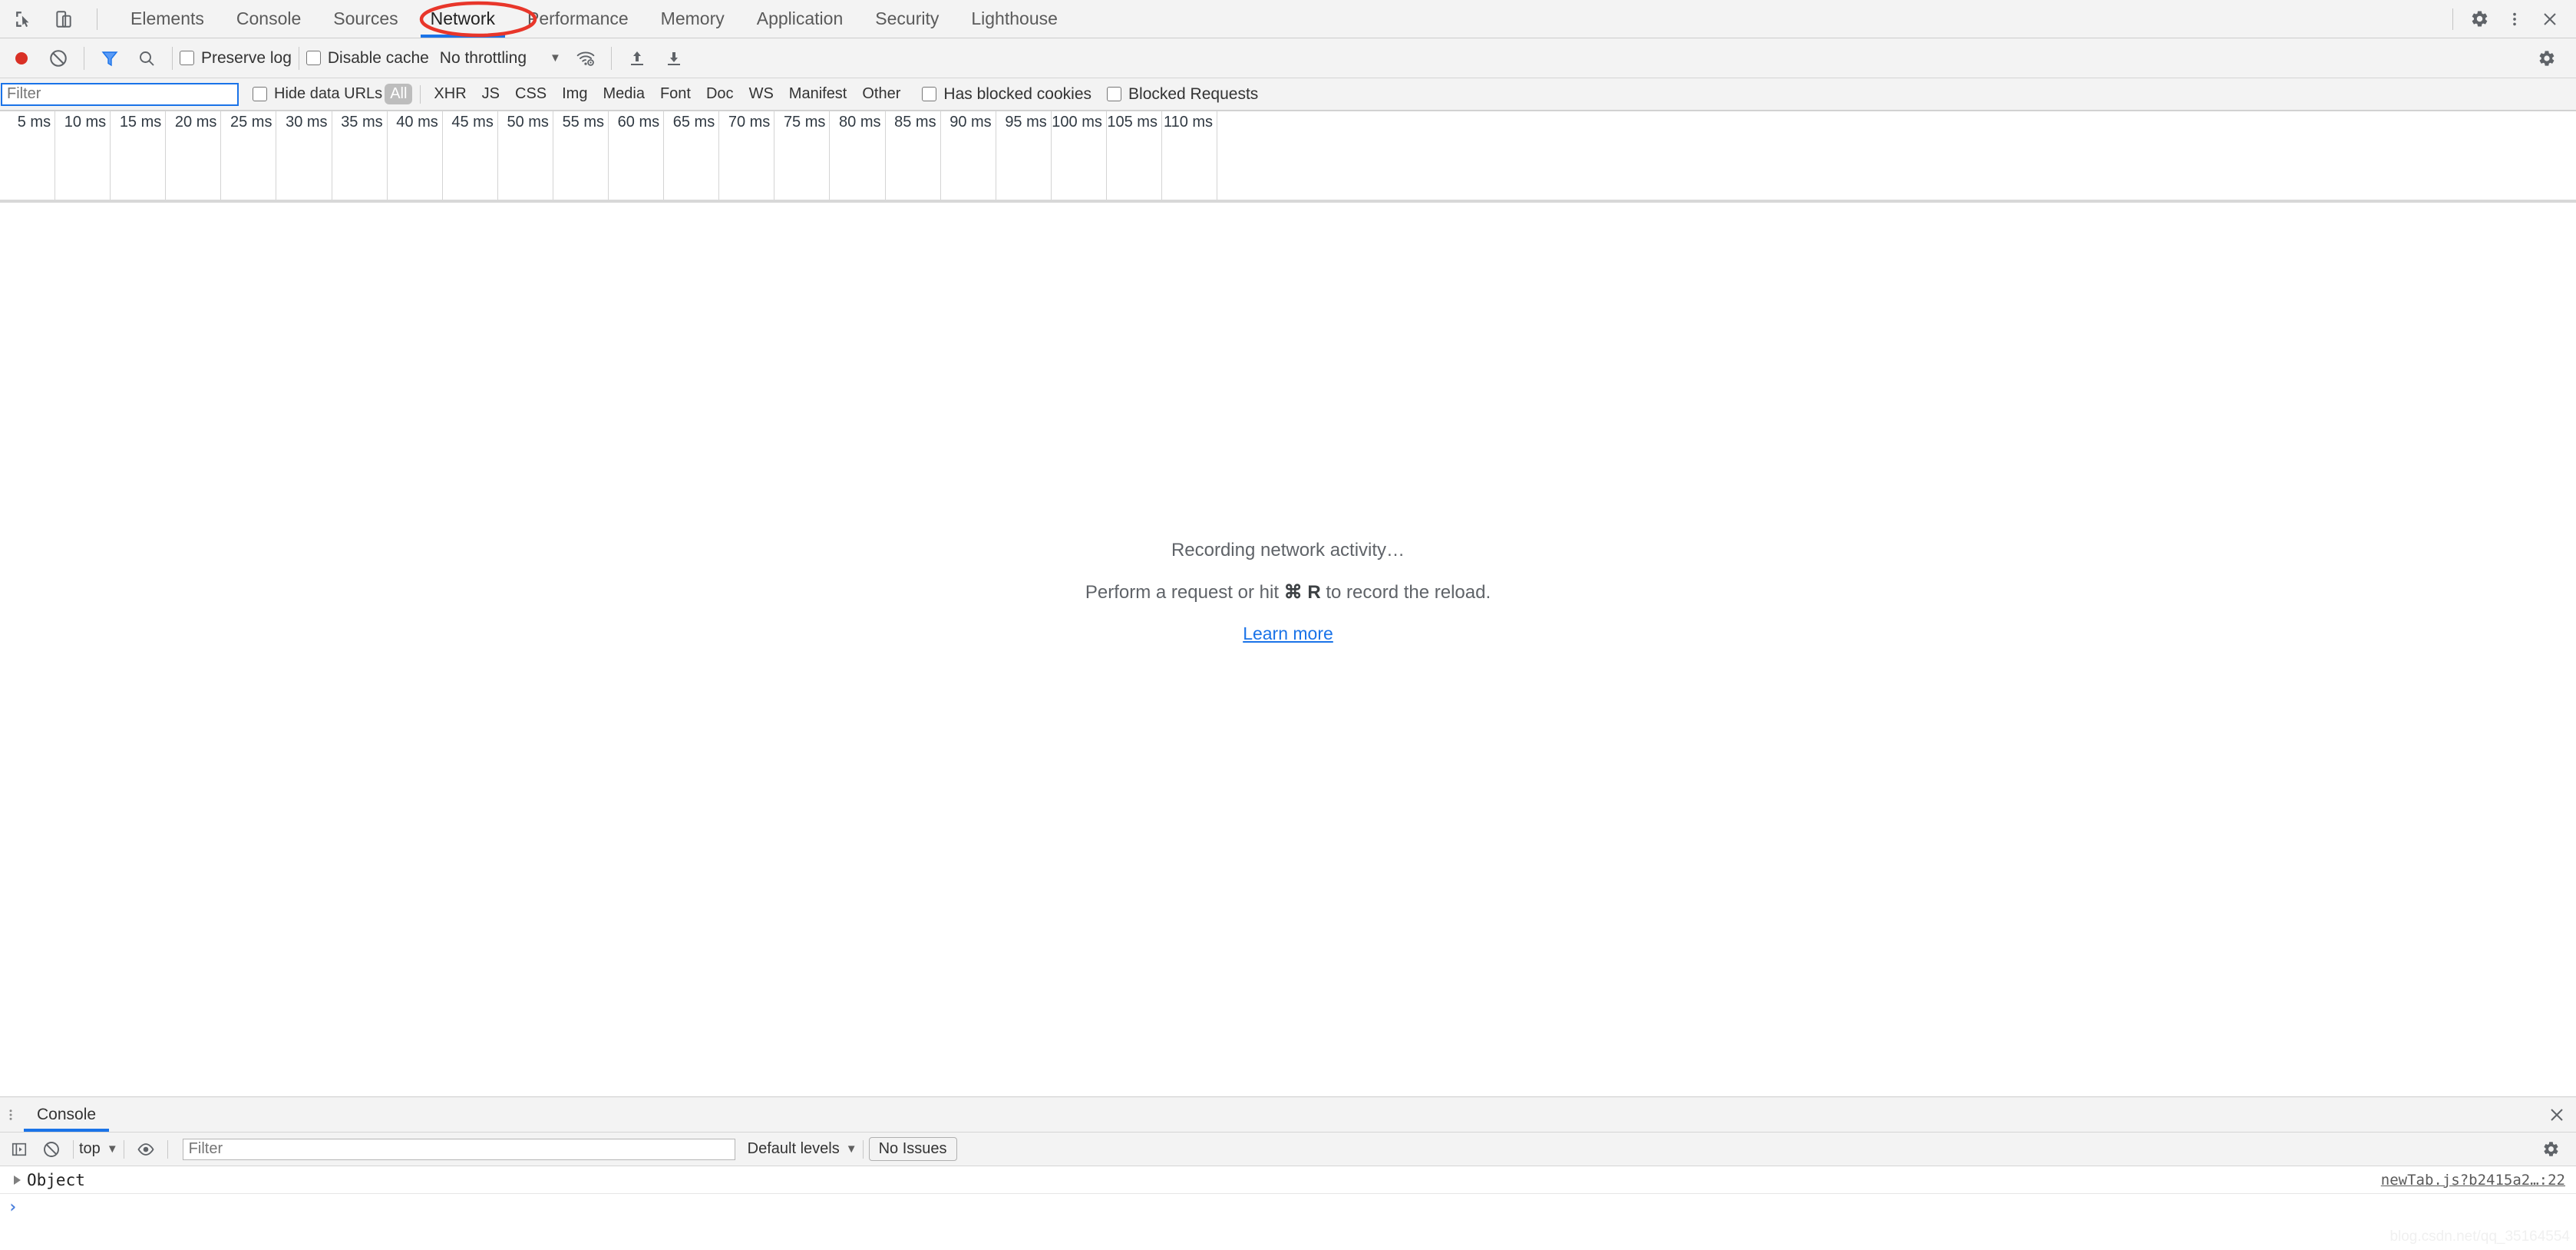 This screenshot has width=2576, height=1250. Describe the element at coordinates (417, 123) in the screenshot. I see `overview-tick-label: 40 ms` at that location.